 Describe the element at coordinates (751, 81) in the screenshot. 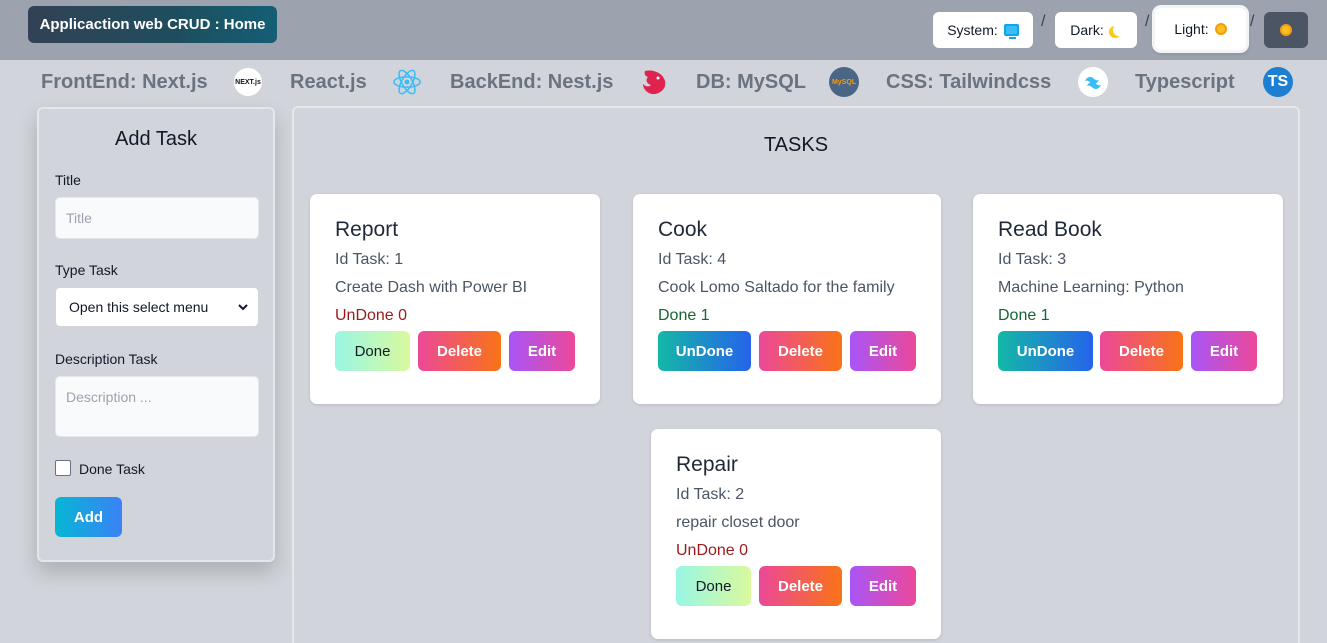

I see `tech-label-mysql: DB: MySQL` at that location.